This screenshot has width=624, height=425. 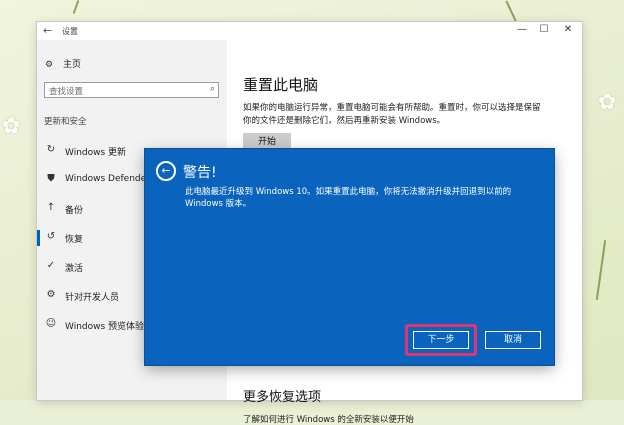 What do you see at coordinates (72, 65) in the screenshot?
I see `home-label: 主页` at bounding box center [72, 65].